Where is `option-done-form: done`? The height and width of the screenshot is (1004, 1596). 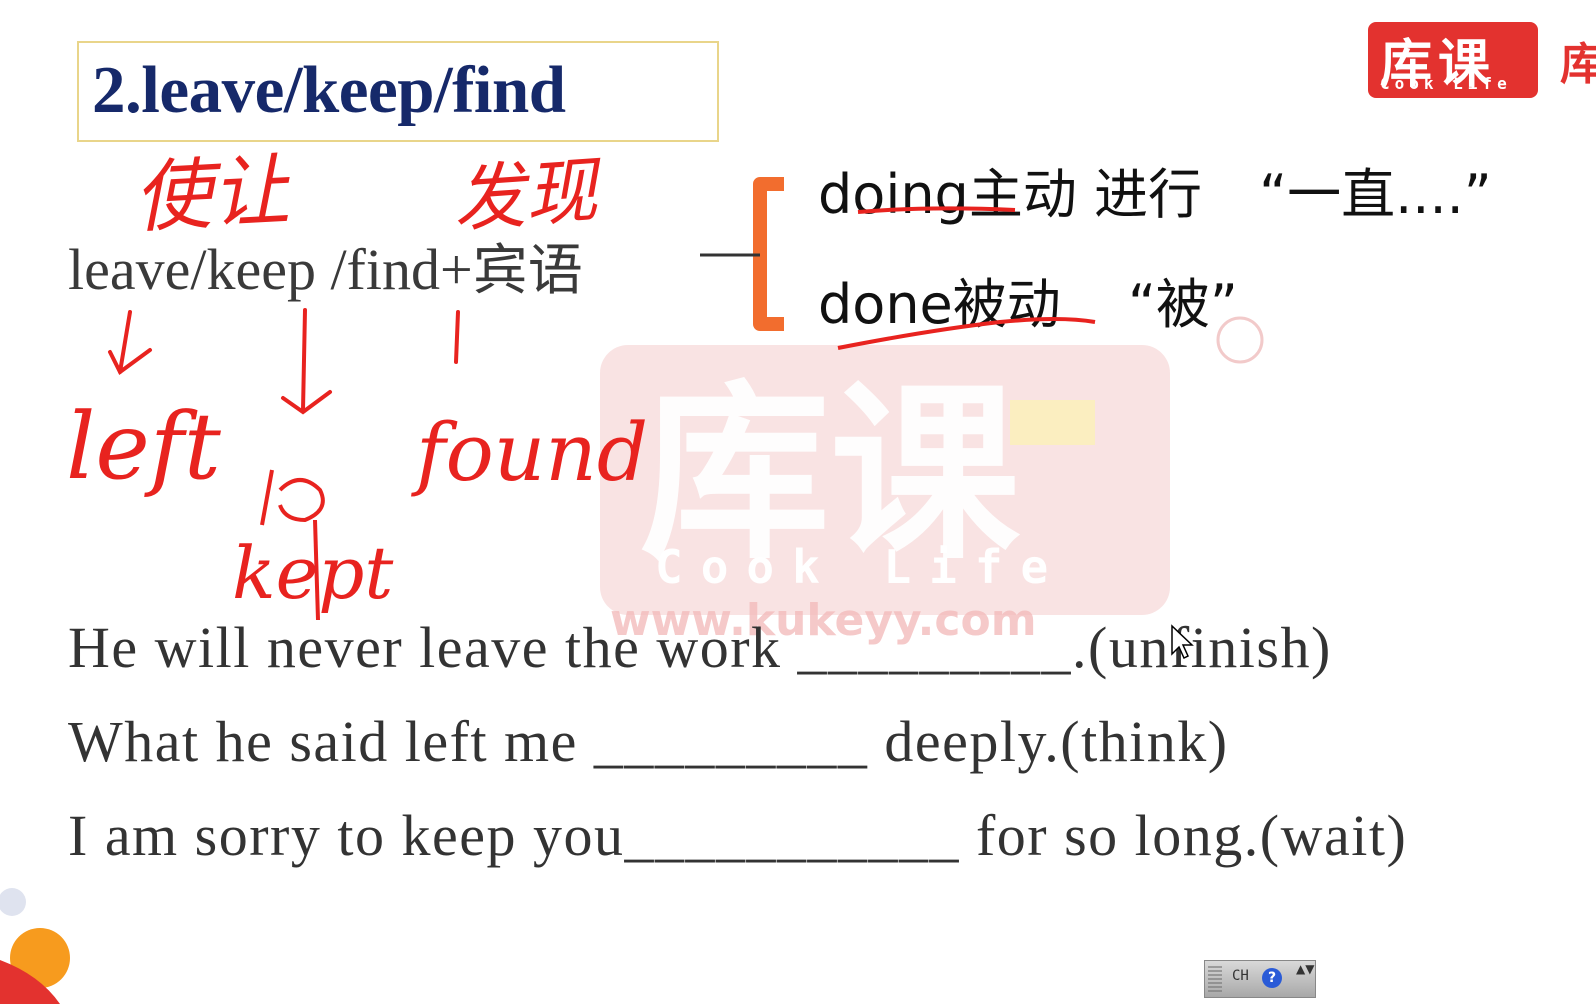 option-done-form: done is located at coordinates (885, 304).